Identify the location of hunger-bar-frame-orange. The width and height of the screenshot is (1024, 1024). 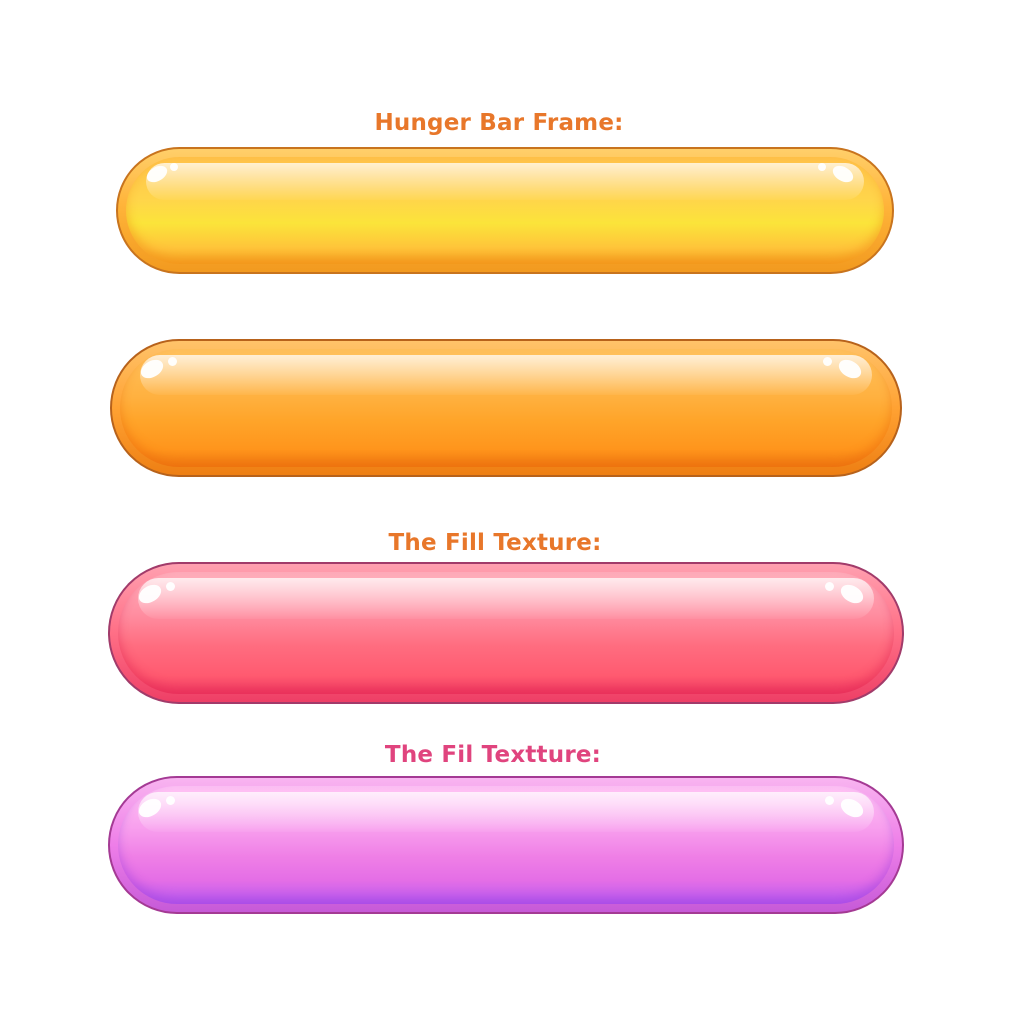
(506, 408).